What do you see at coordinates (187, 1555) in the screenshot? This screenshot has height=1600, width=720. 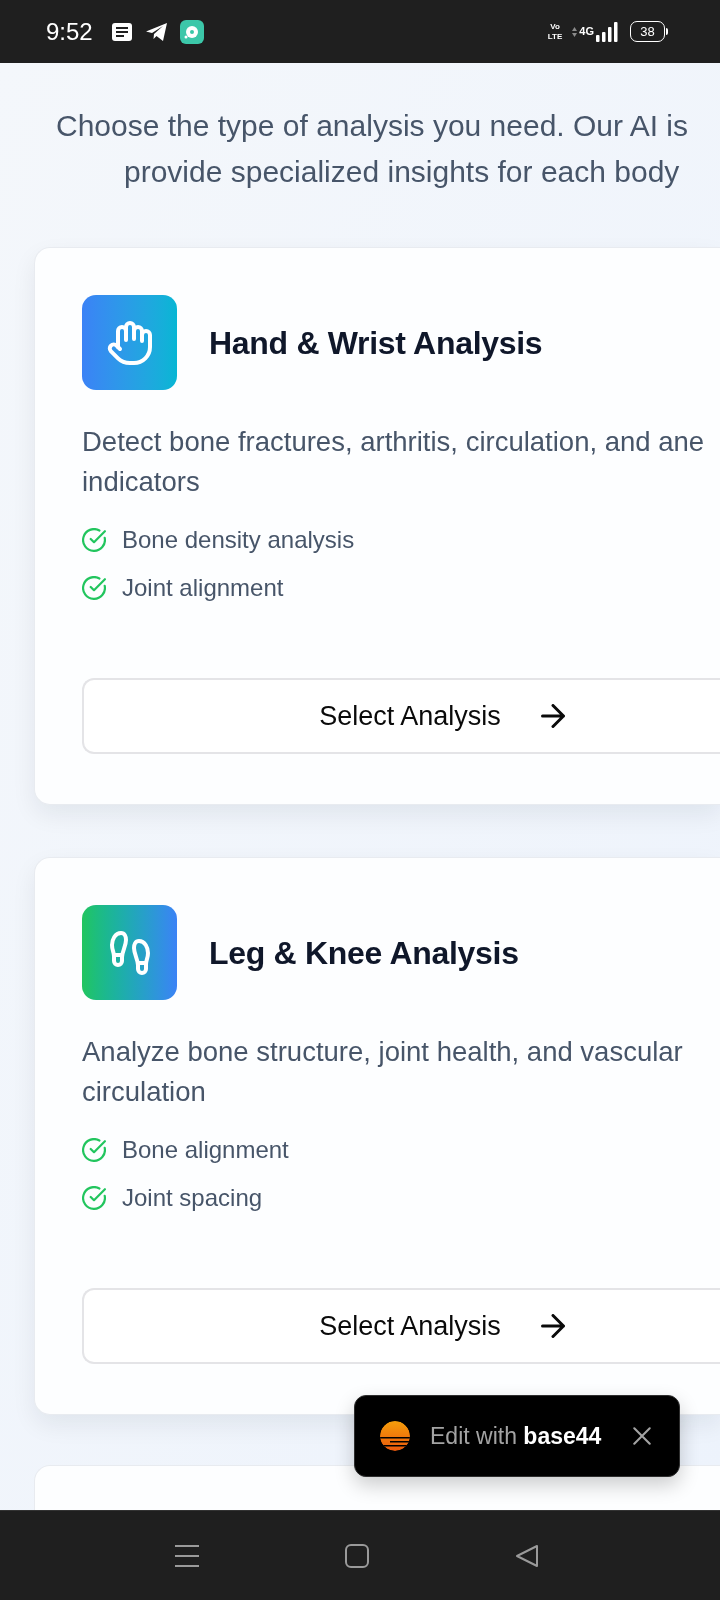 I see `menu-icon` at bounding box center [187, 1555].